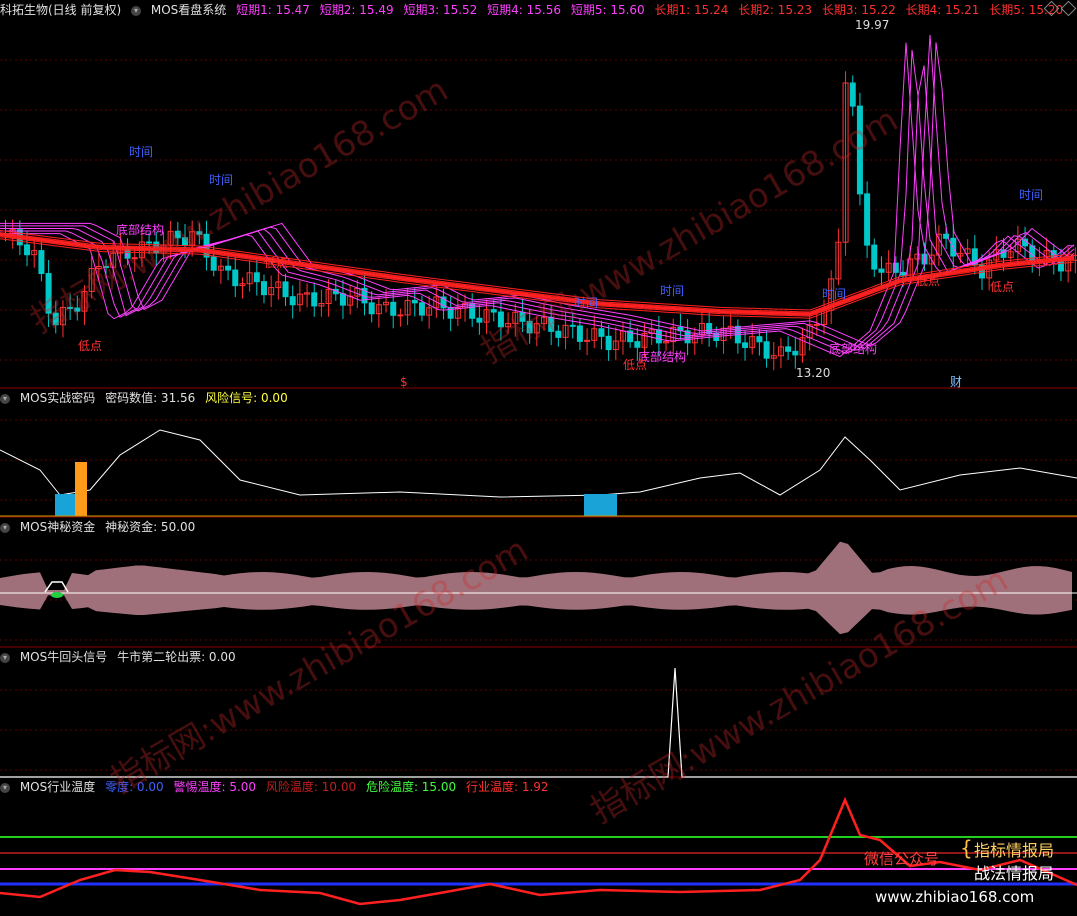  What do you see at coordinates (538, 463) in the screenshot?
I see `password-line` at bounding box center [538, 463].